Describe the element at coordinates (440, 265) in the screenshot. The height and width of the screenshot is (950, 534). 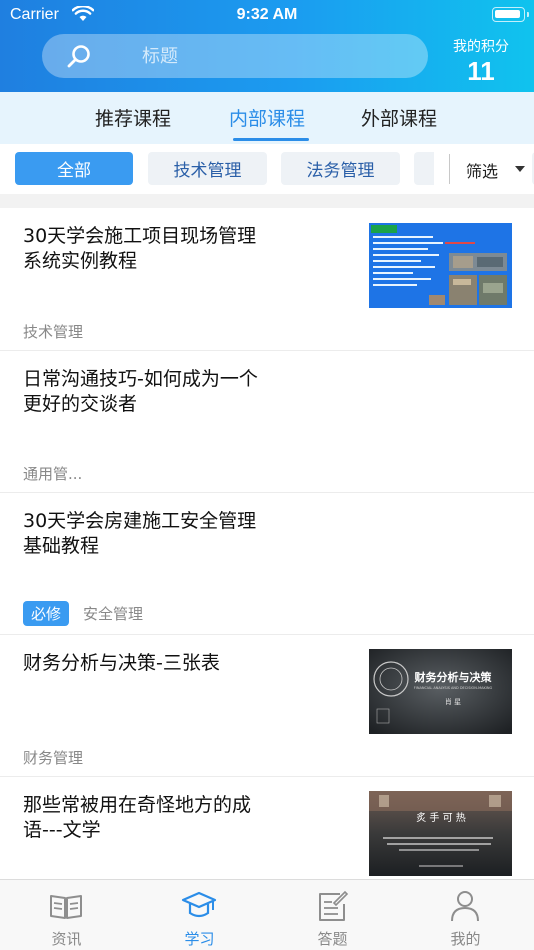
I see `course-thumbnail` at that location.